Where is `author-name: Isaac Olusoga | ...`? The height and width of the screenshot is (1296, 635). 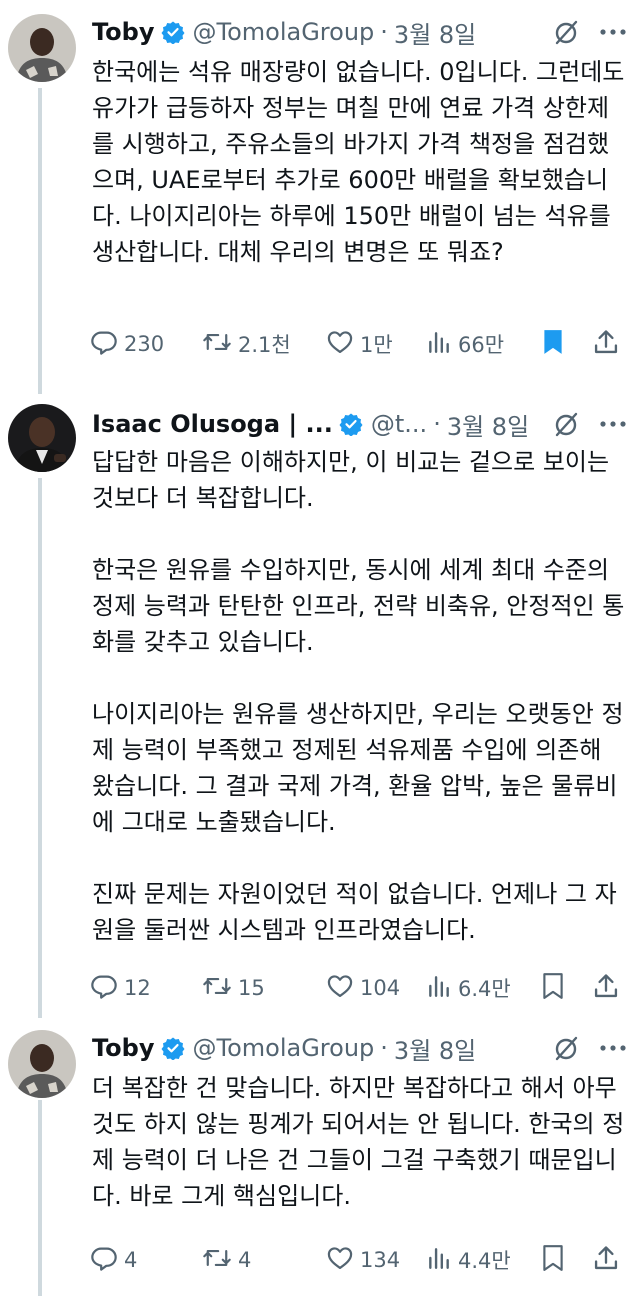
author-name: Isaac Olusoga | ... is located at coordinates (212, 424).